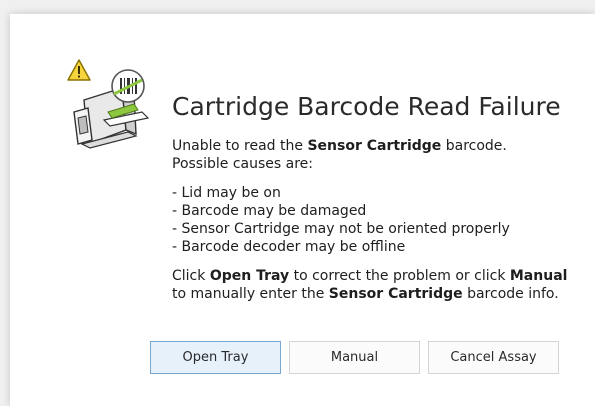 This screenshot has height=406, width=595. What do you see at coordinates (128, 86) in the screenshot?
I see `barcode-scan-icon` at bounding box center [128, 86].